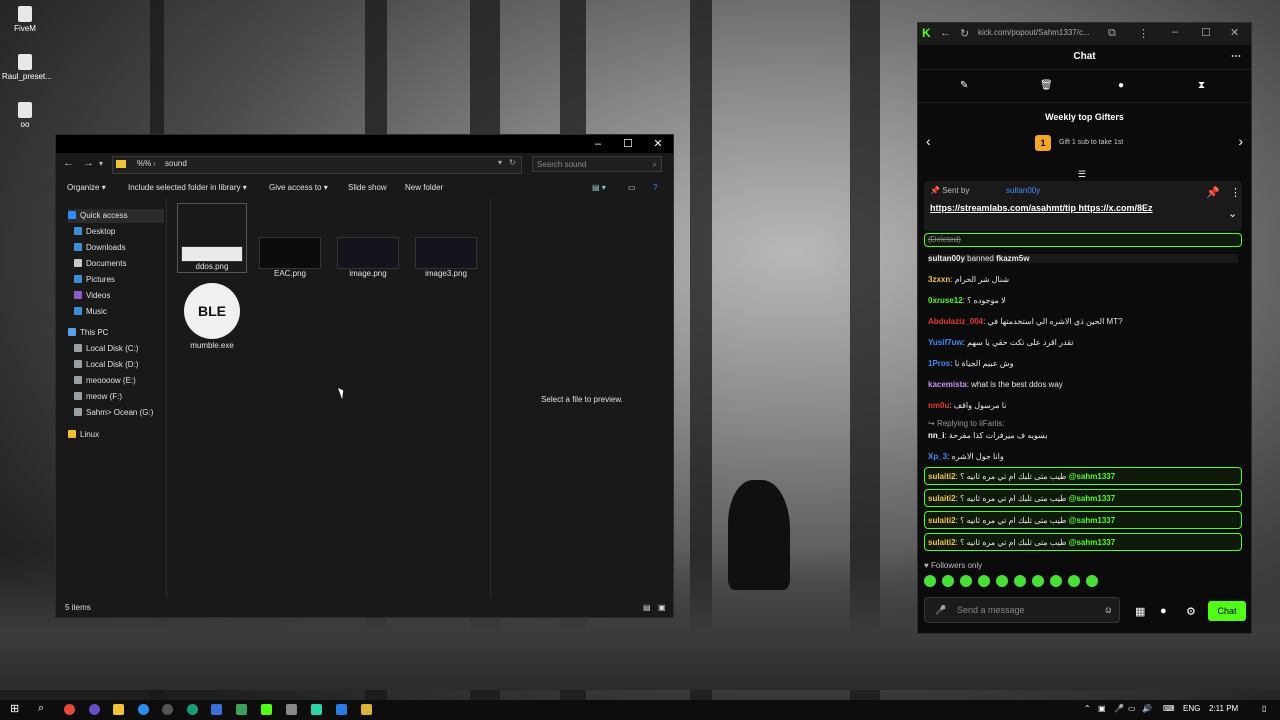 Image resolution: width=1280 pixels, height=720 pixels. I want to click on chat-bubble-icon: ●, so click(1121, 85).